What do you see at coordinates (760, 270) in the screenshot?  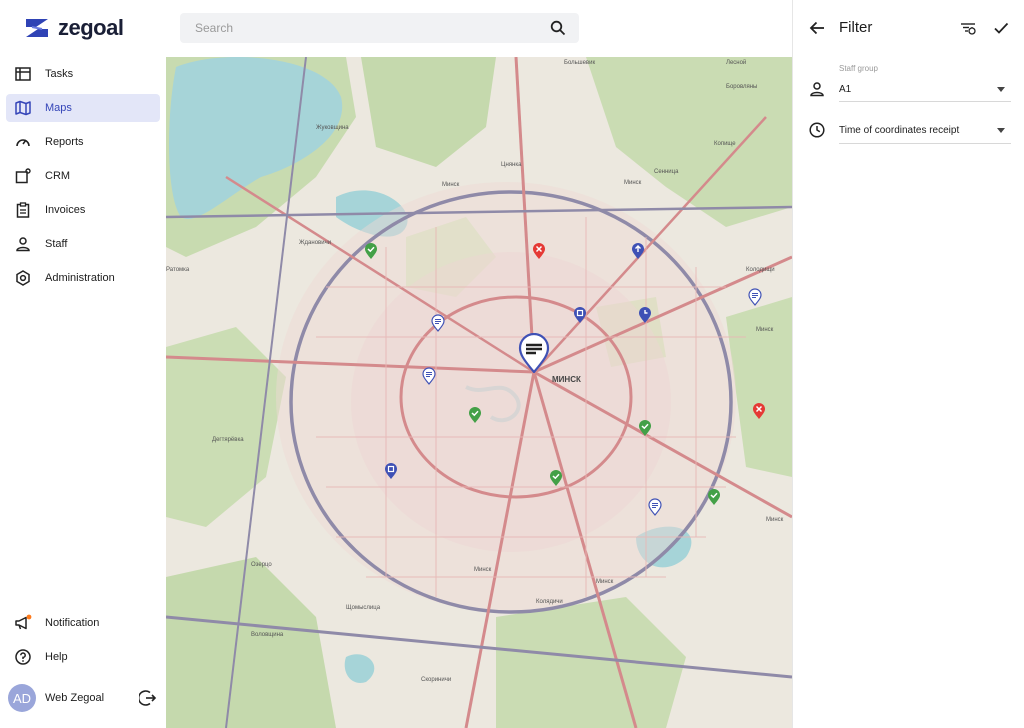 I see `map-label-kolodishchi: Колодищи` at bounding box center [760, 270].